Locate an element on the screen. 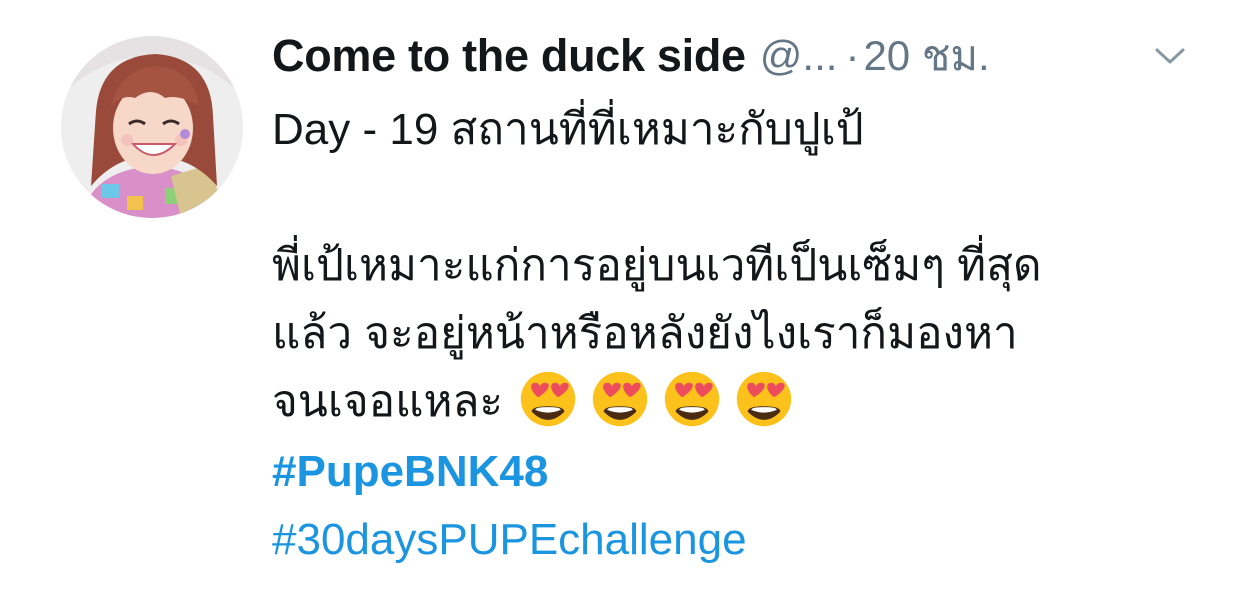 Image resolution: width=1242 pixels, height=589 pixels. tweet-line-text: จนเจอแหละ is located at coordinates (388, 401).